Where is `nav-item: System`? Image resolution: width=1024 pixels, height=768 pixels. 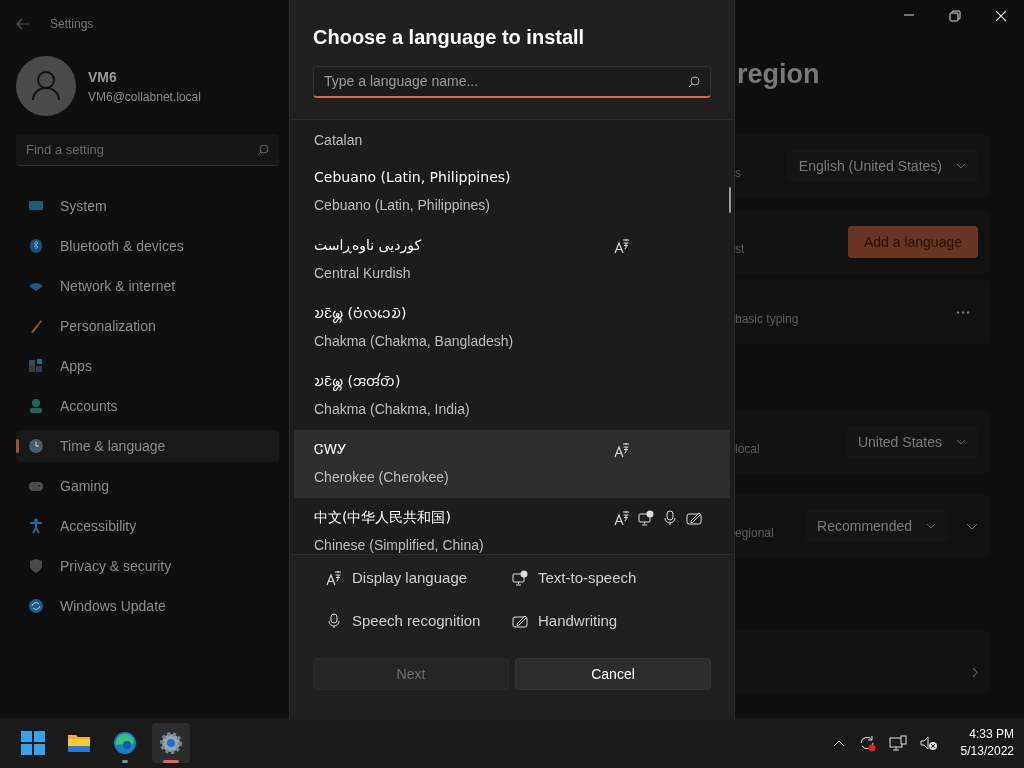 nav-item: System is located at coordinates (147, 206).